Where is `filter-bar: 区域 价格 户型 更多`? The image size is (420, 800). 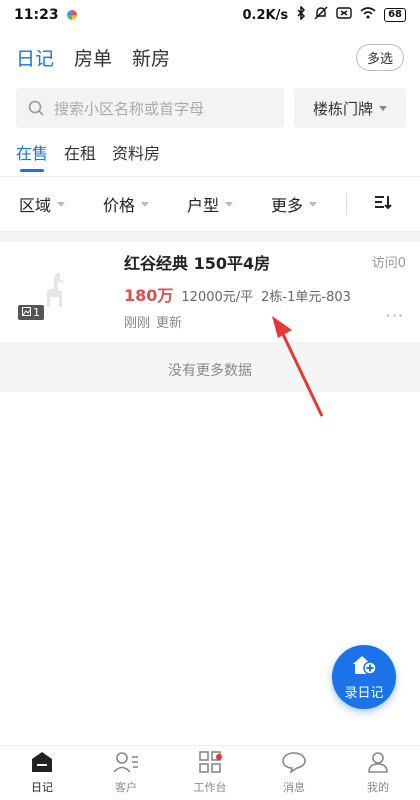
filter-bar: 区域 价格 户型 更多 is located at coordinates (210, 204).